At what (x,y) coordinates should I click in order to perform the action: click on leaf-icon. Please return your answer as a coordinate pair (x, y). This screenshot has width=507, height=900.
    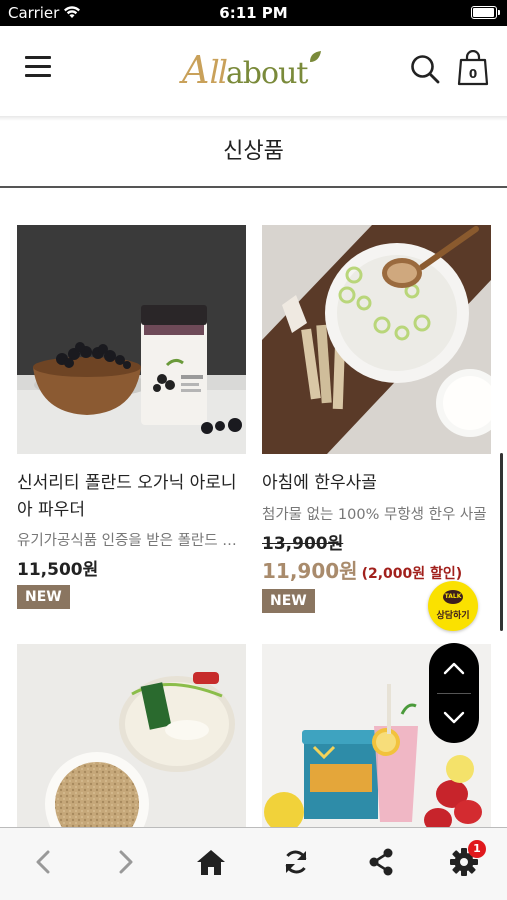
    Looking at the image, I should click on (315, 56).